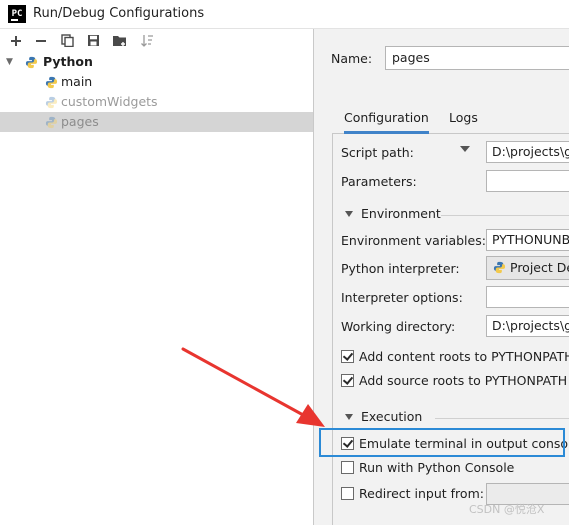 This screenshot has height=525, width=569. Describe the element at coordinates (437, 467) in the screenshot. I see `run-python-console-label: Run with Python Console` at that location.